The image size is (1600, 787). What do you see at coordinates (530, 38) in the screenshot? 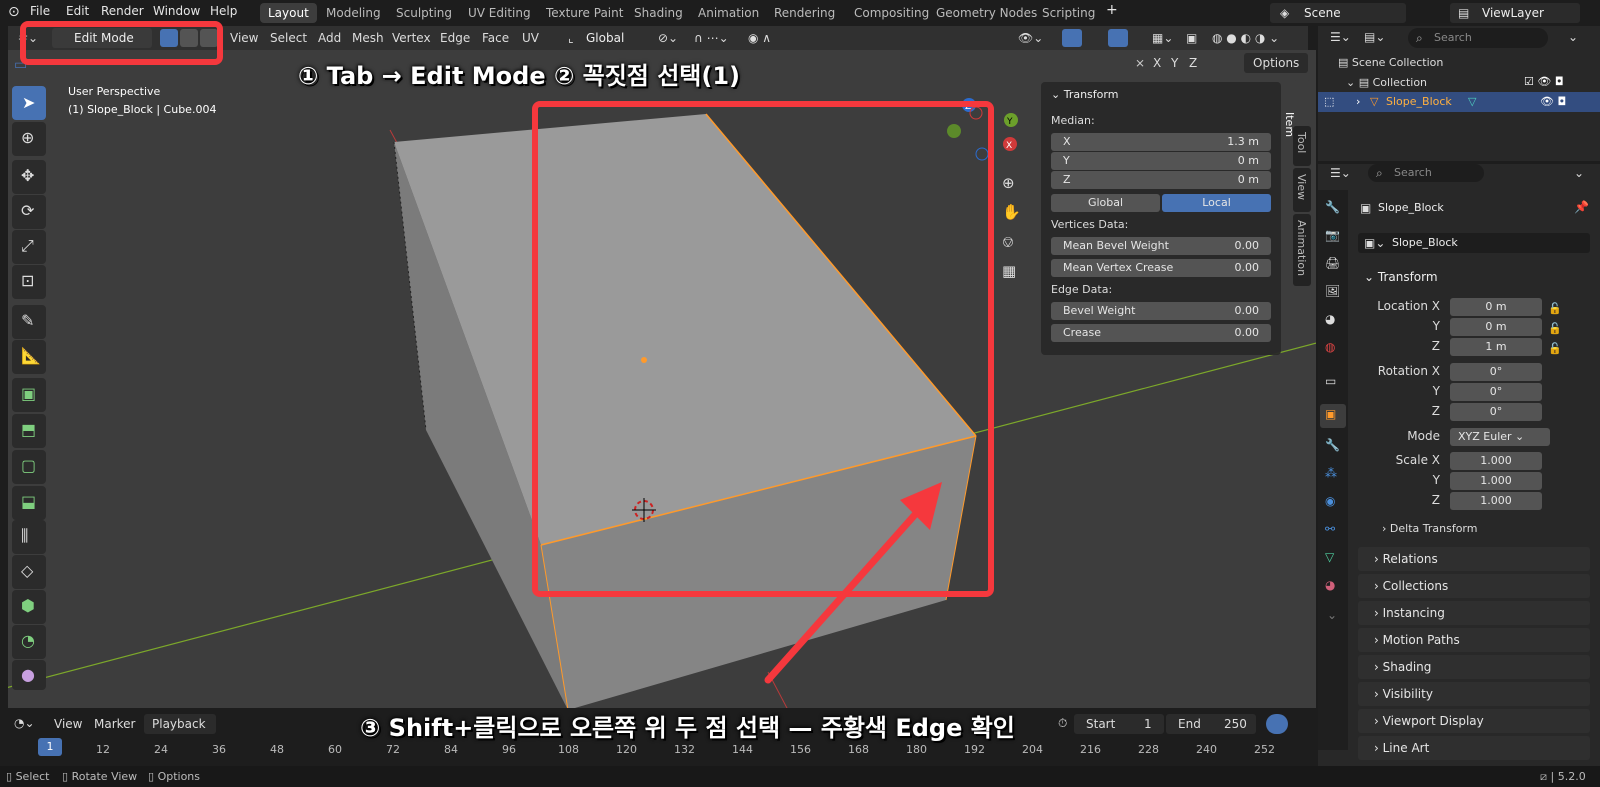
I see `menu-uv: UV` at bounding box center [530, 38].